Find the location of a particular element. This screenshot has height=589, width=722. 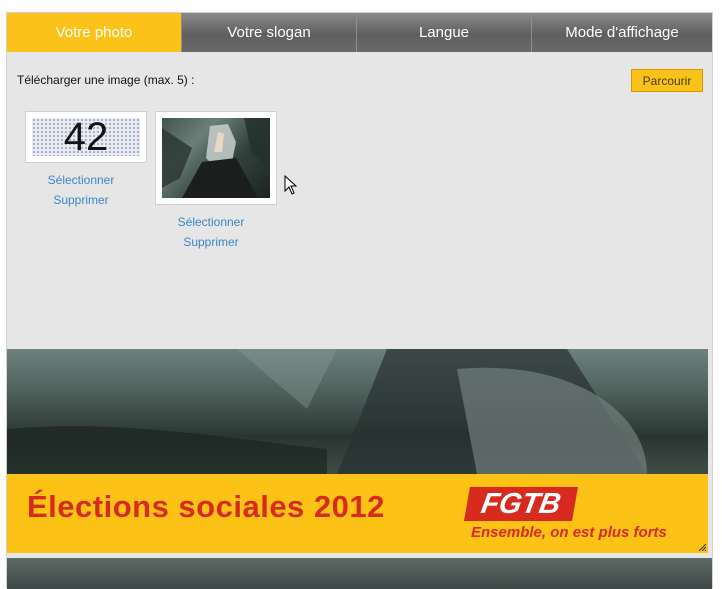

image-thumbnail-1: 42 is located at coordinates (86, 137).